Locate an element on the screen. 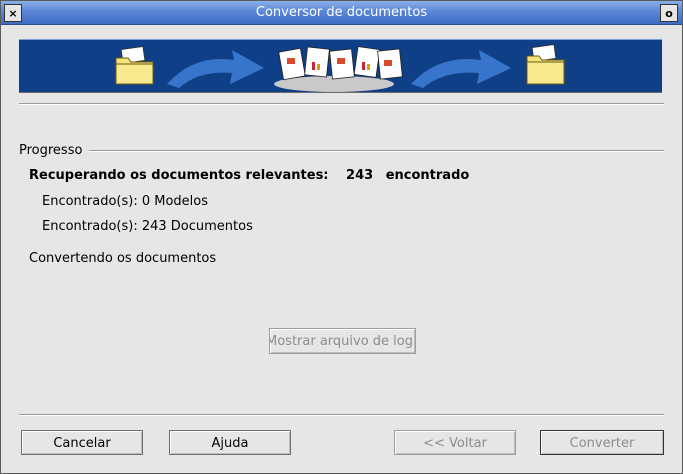 The image size is (683, 474). progress-section-label: Progresso is located at coordinates (51, 150).